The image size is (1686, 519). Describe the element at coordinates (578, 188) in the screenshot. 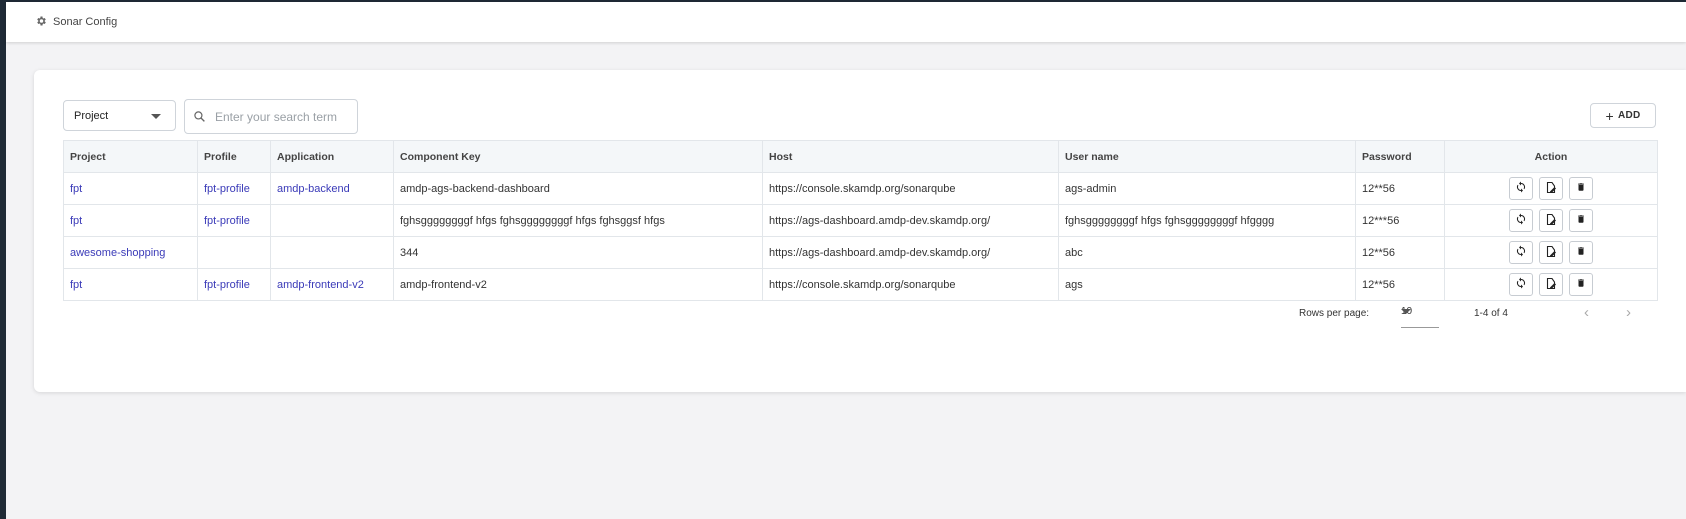

I see `component-key-cell: amdp-ags-backend-dashboard` at that location.